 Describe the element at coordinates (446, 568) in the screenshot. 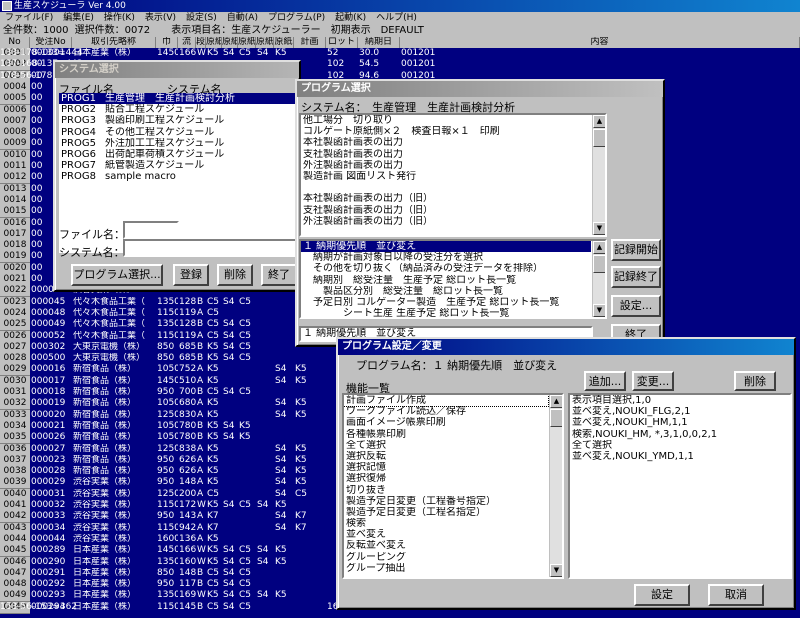

I see `list-item: グループ抽出` at that location.